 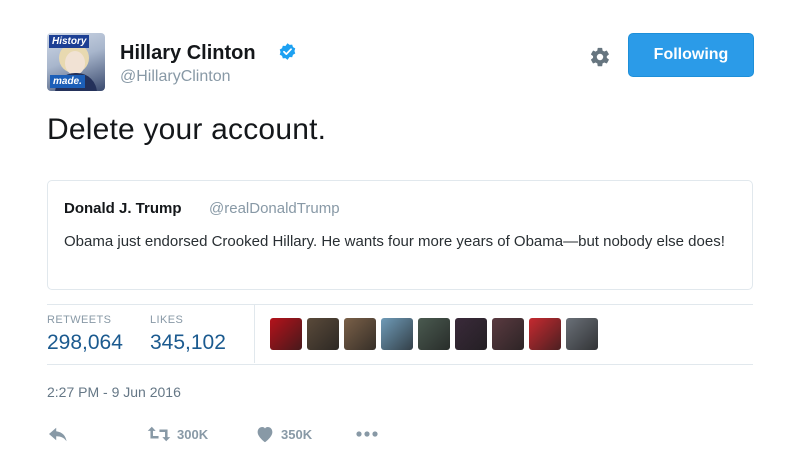 I want to click on reply-icon, so click(x=58, y=434).